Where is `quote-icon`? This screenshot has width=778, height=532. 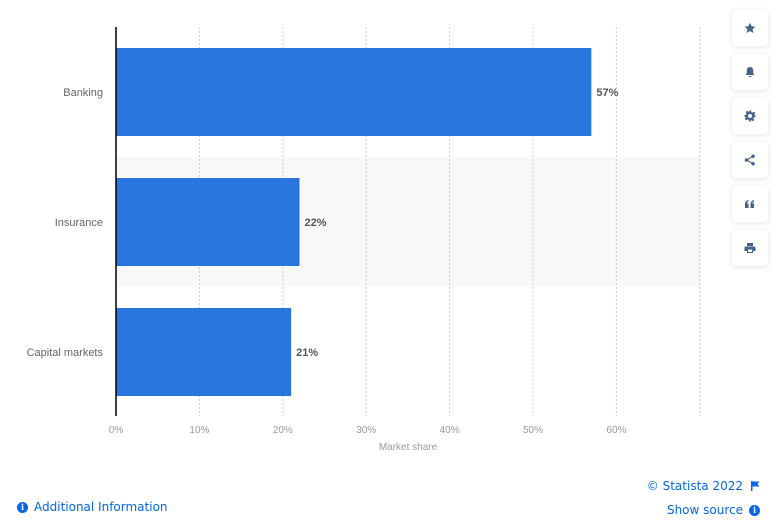
quote-icon is located at coordinates (749, 204).